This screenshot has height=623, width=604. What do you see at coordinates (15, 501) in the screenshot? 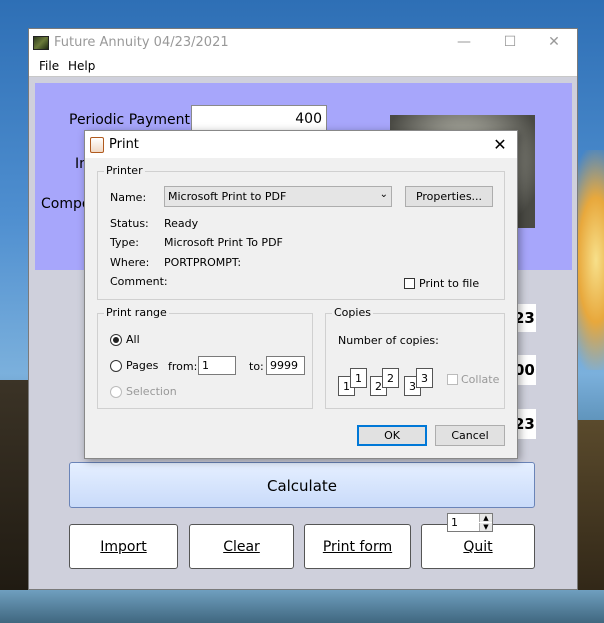
I see `desktop-rock-left` at bounding box center [15, 501].